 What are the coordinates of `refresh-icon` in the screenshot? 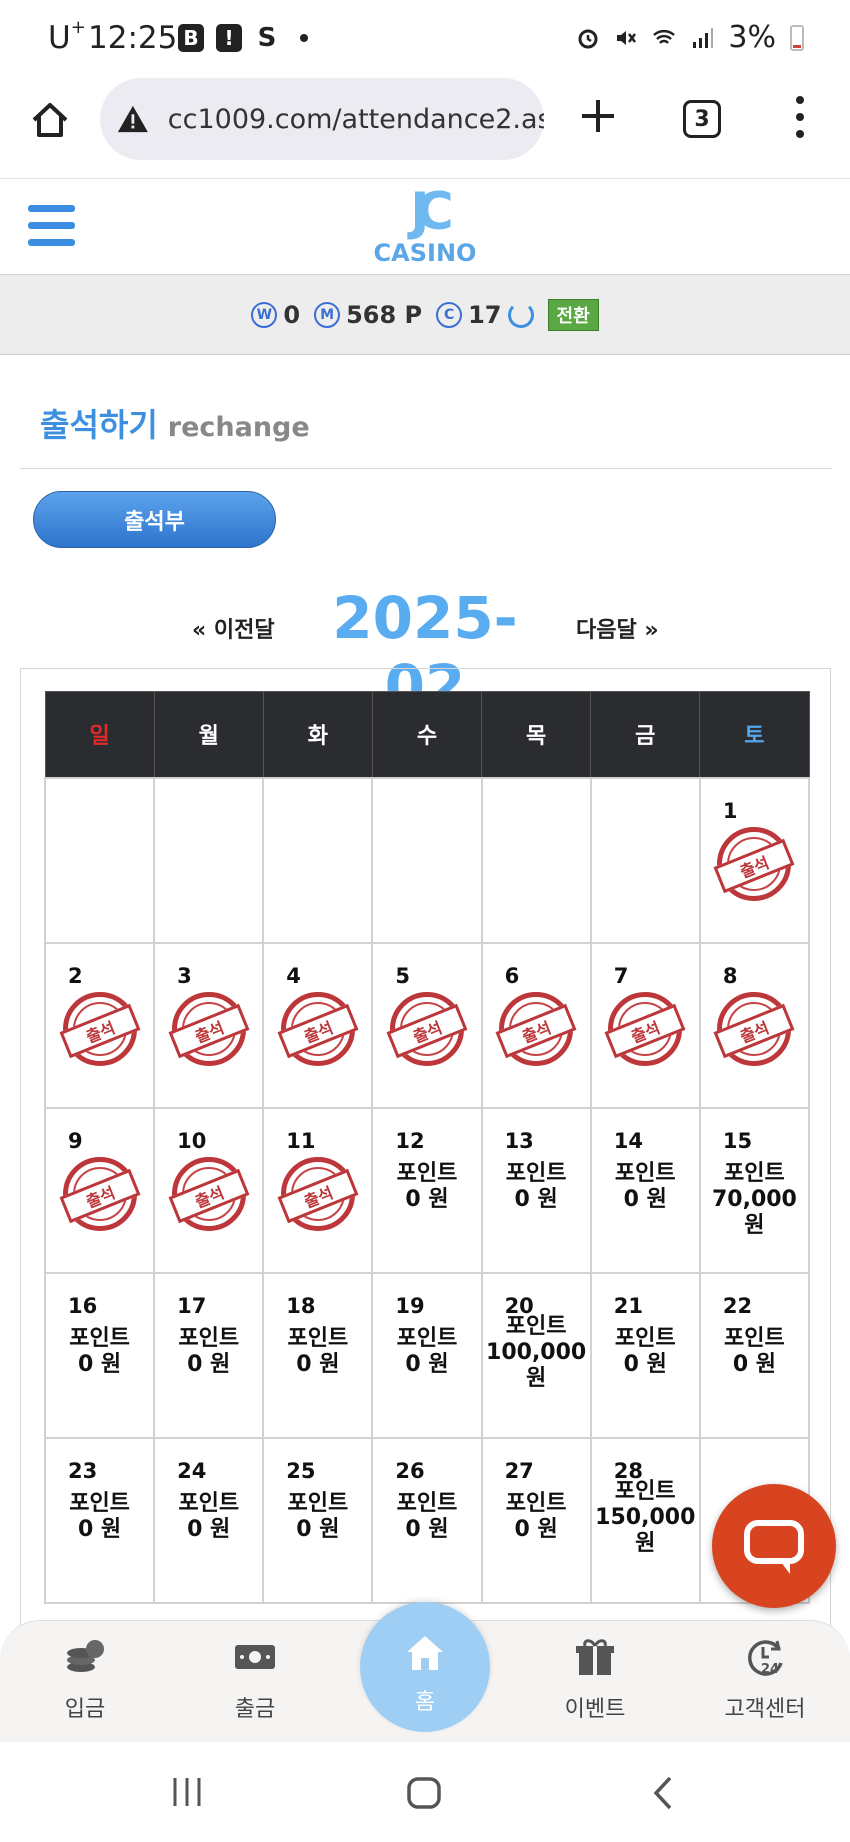 It's located at (520, 314).